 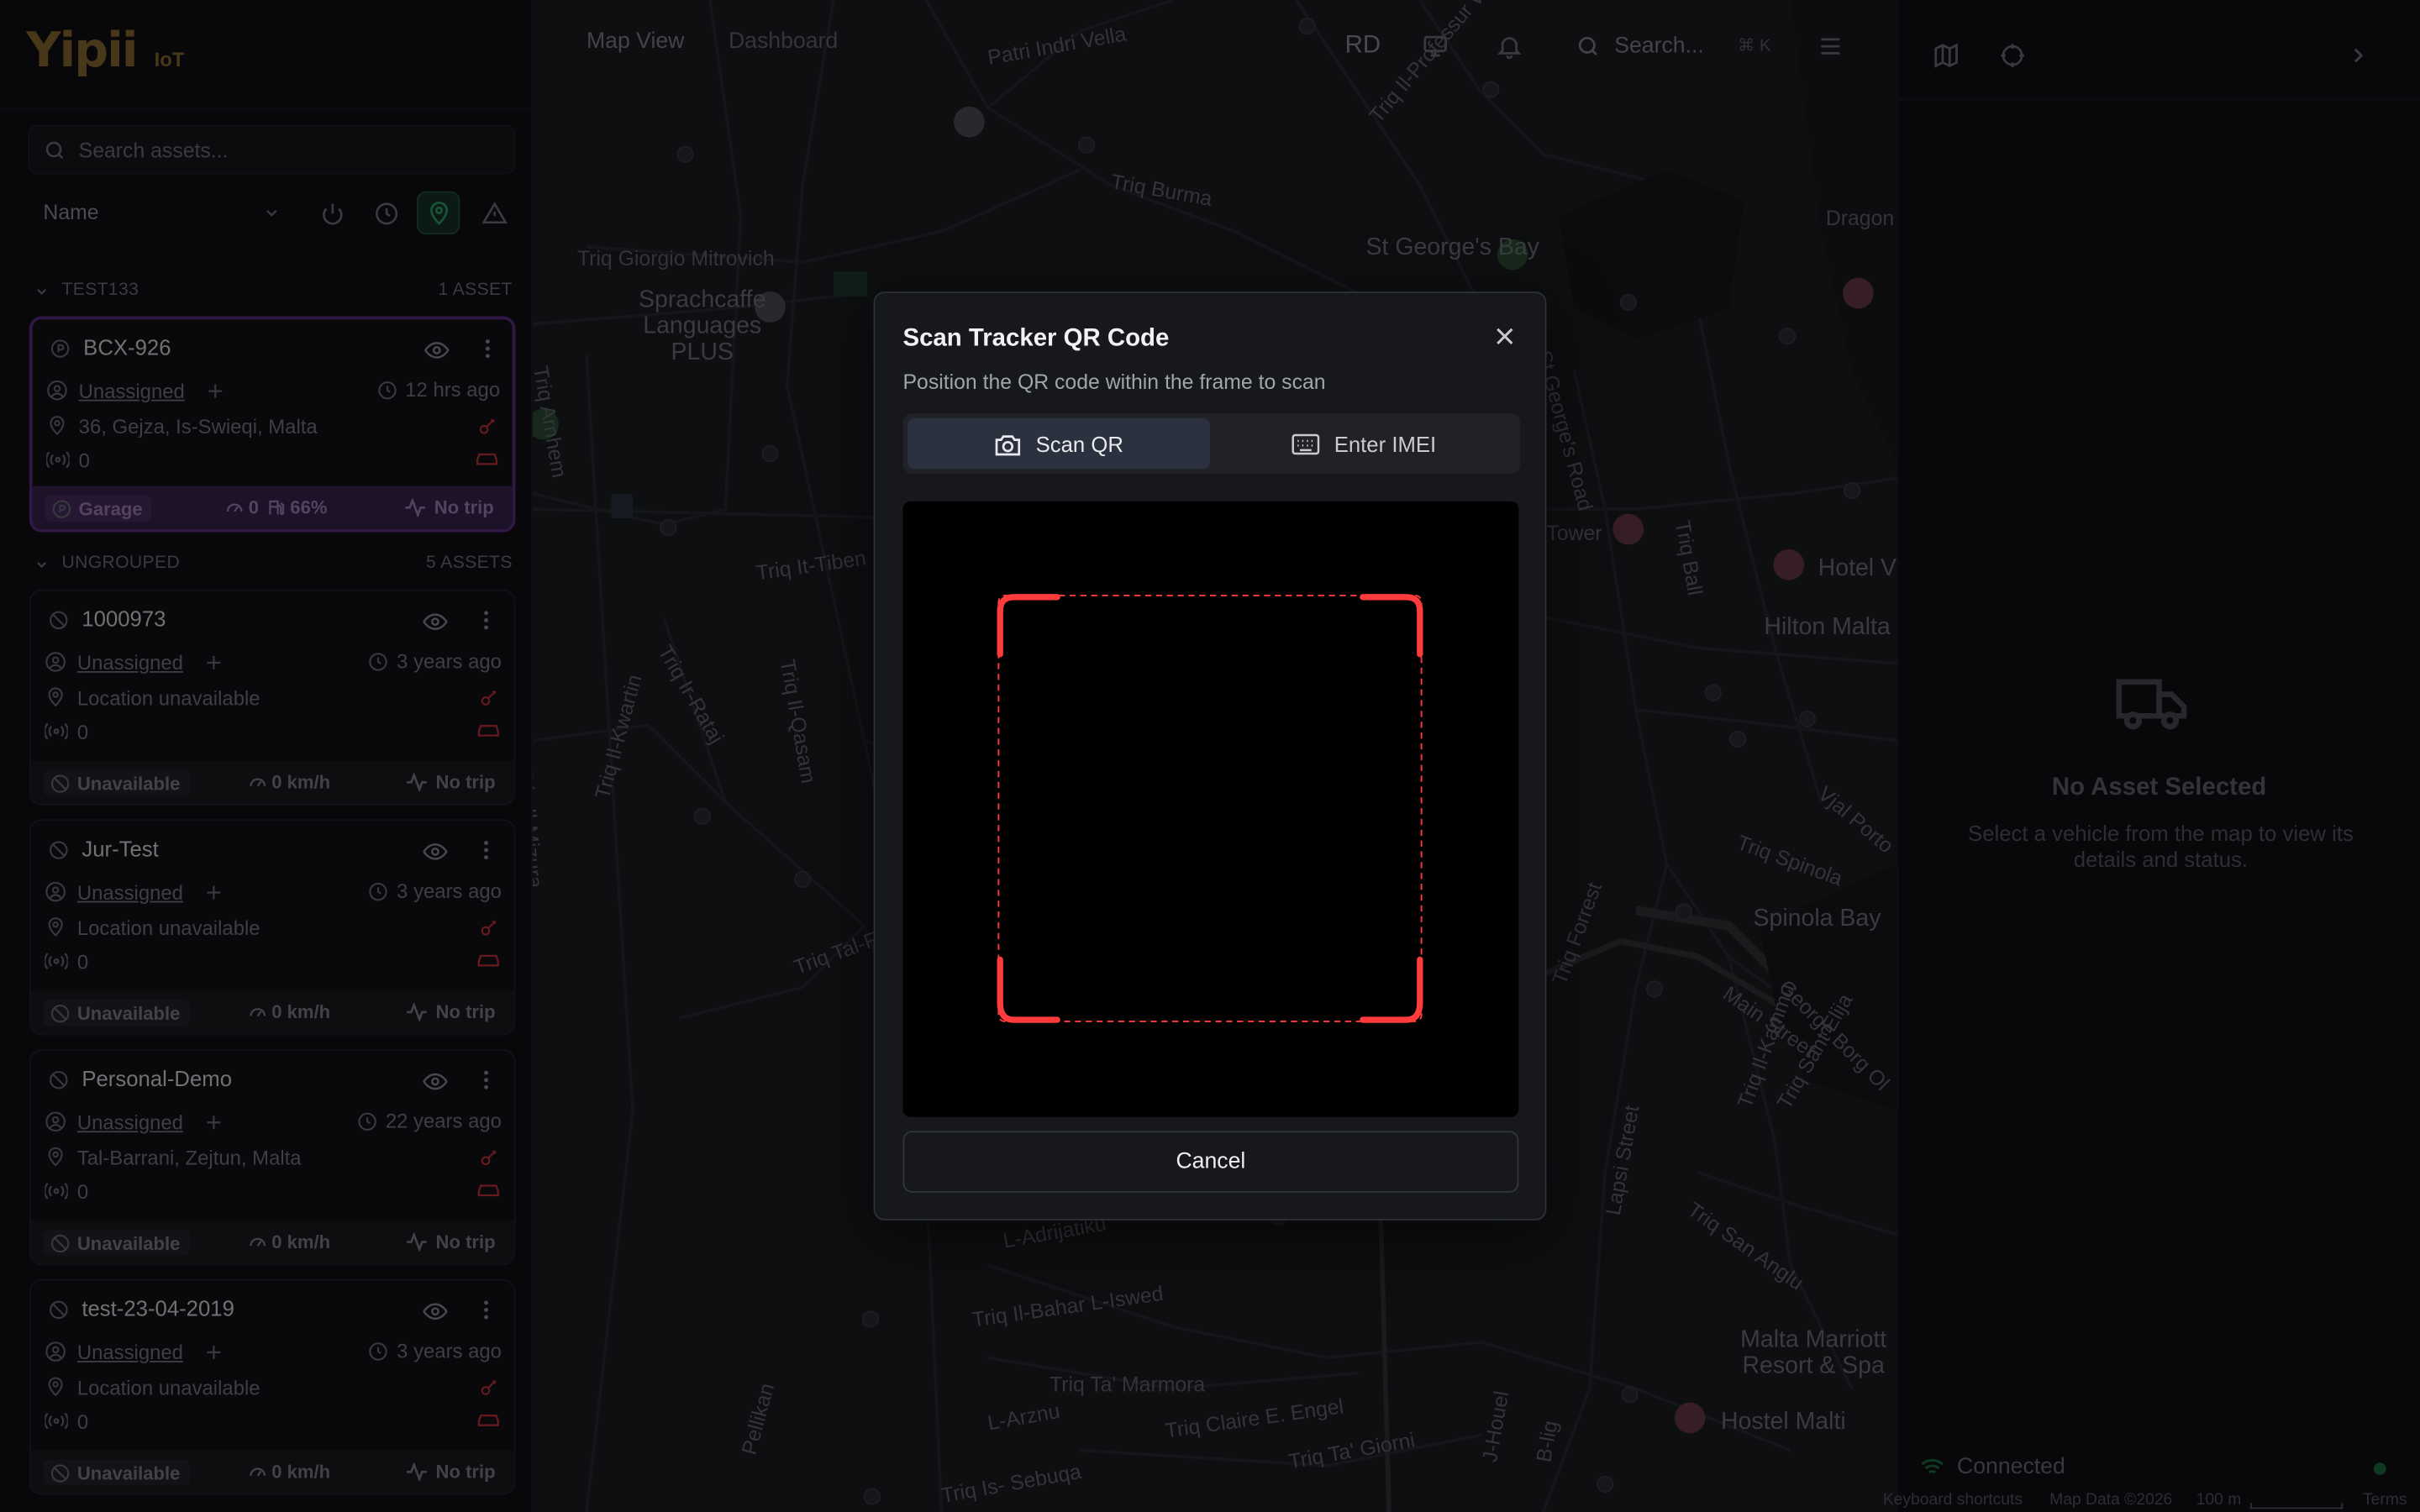 I want to click on tab-enter-imei-label: Enter IMEI, so click(x=1385, y=443).